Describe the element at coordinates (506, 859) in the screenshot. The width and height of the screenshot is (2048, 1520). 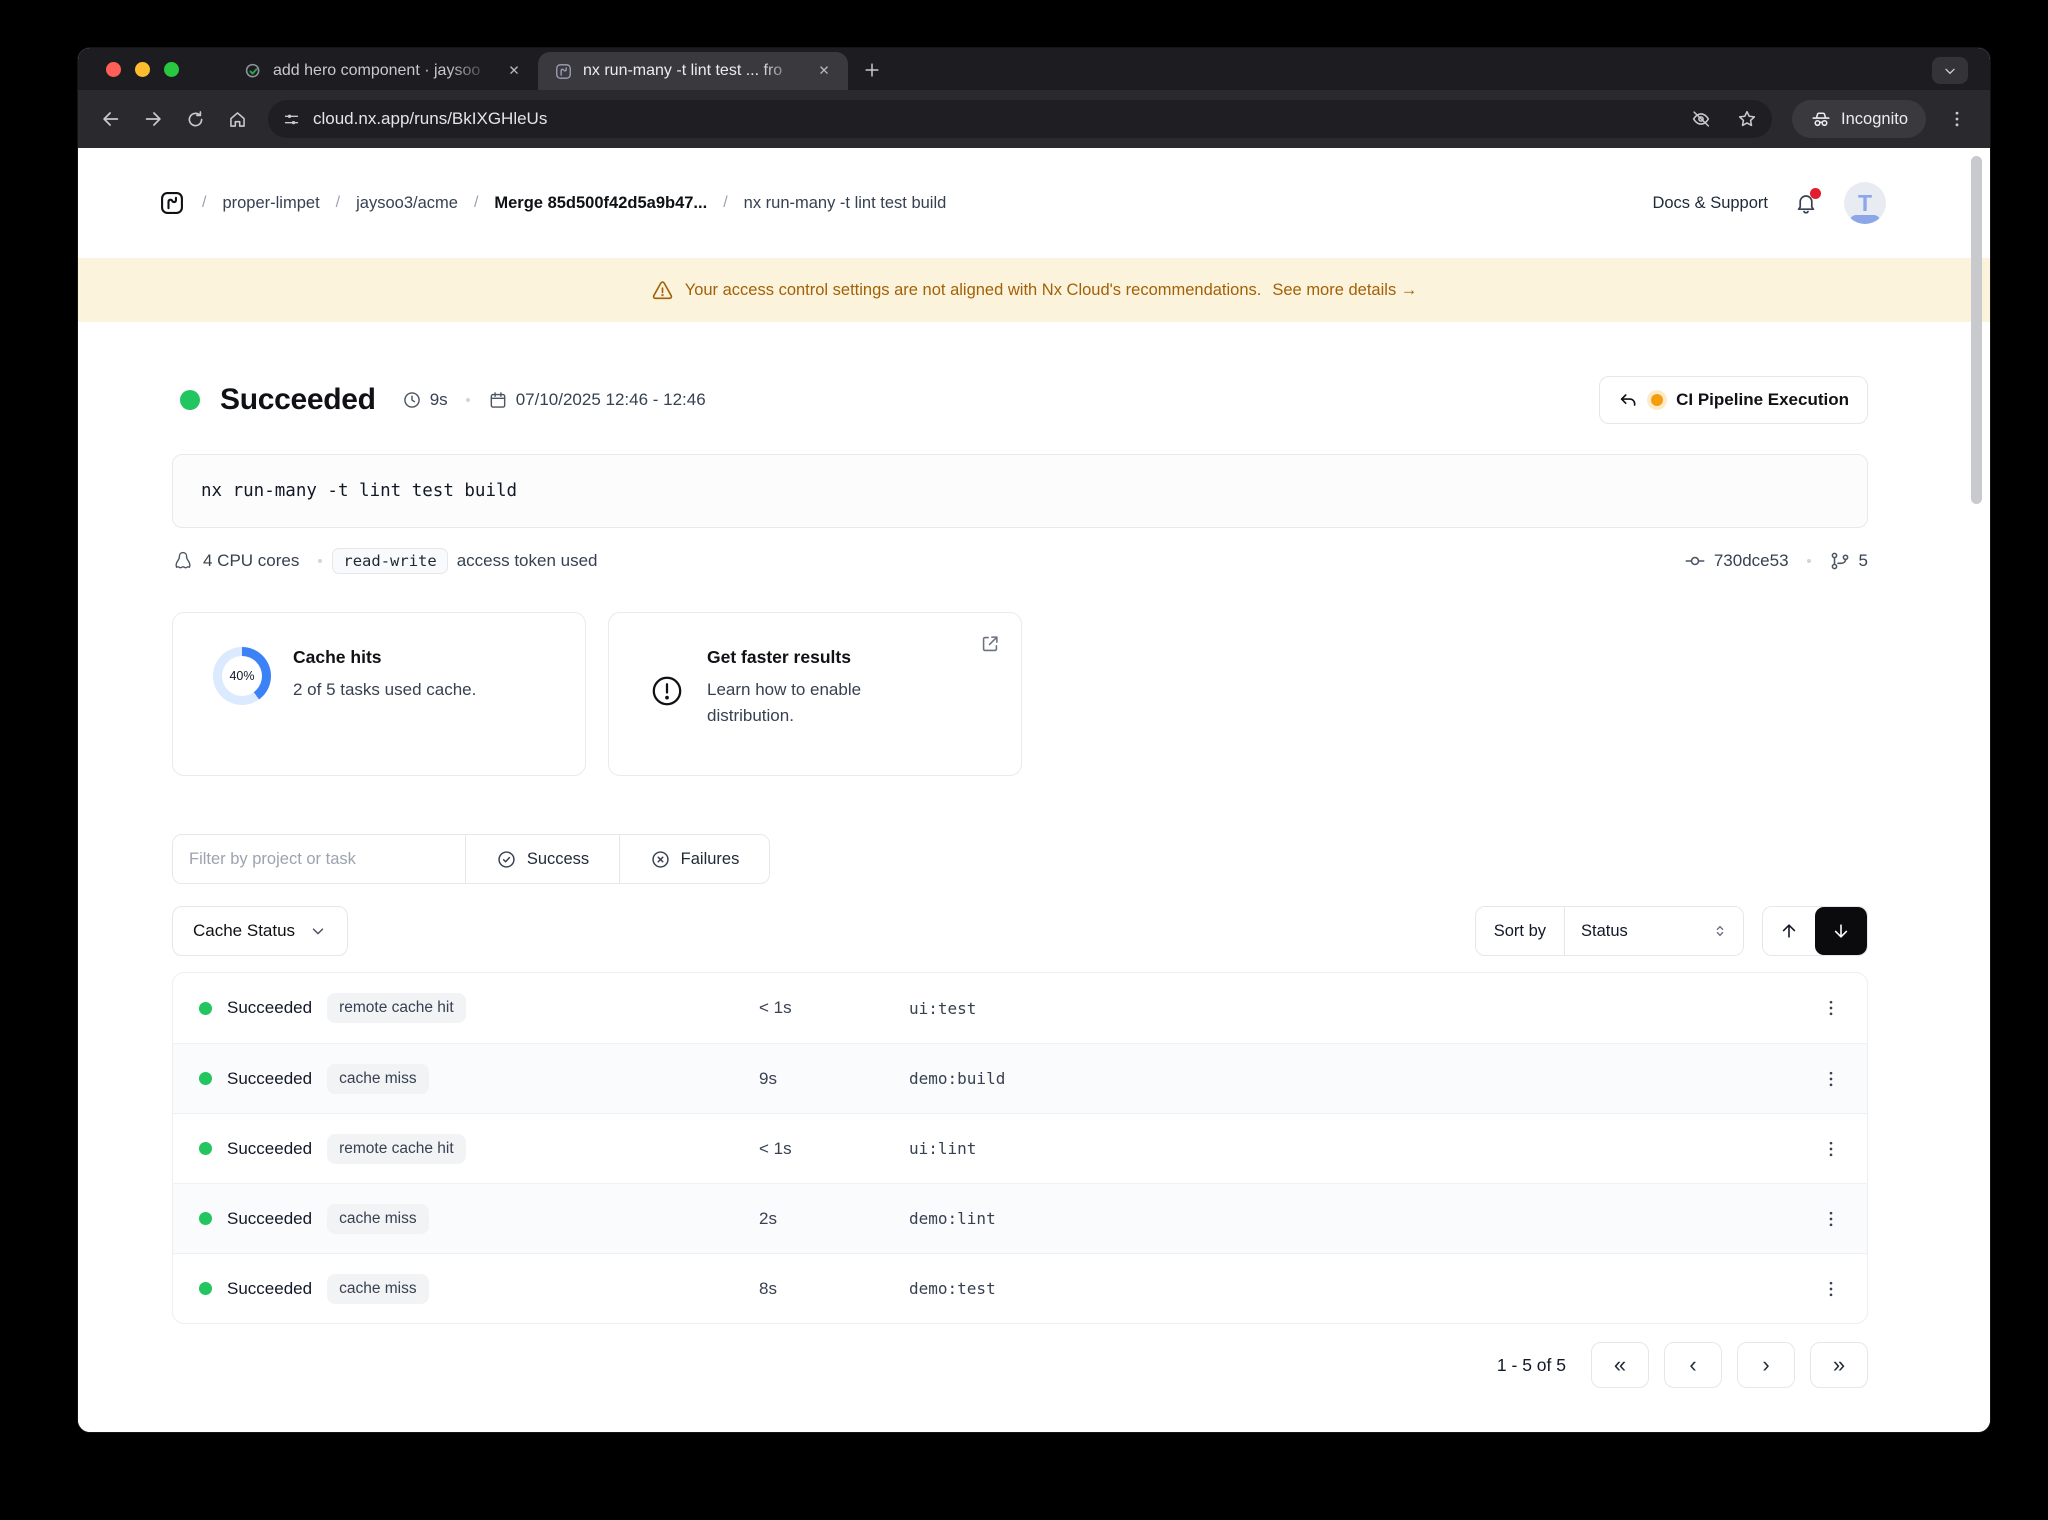
I see `check-circle-icon` at that location.